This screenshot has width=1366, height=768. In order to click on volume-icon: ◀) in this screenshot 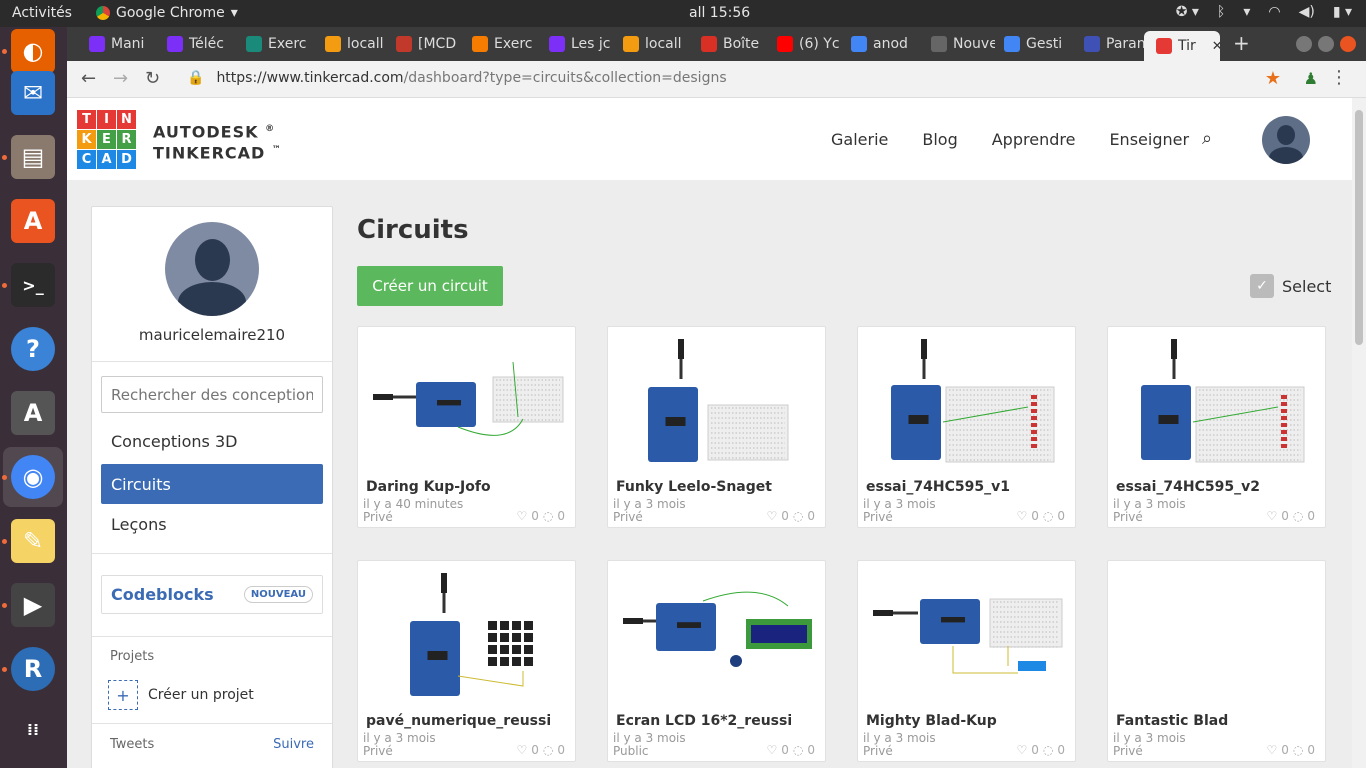, I will do `click(1307, 12)`.